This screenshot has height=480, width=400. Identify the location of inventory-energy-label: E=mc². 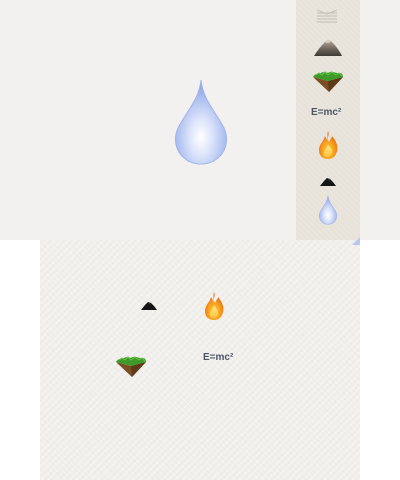
(326, 112).